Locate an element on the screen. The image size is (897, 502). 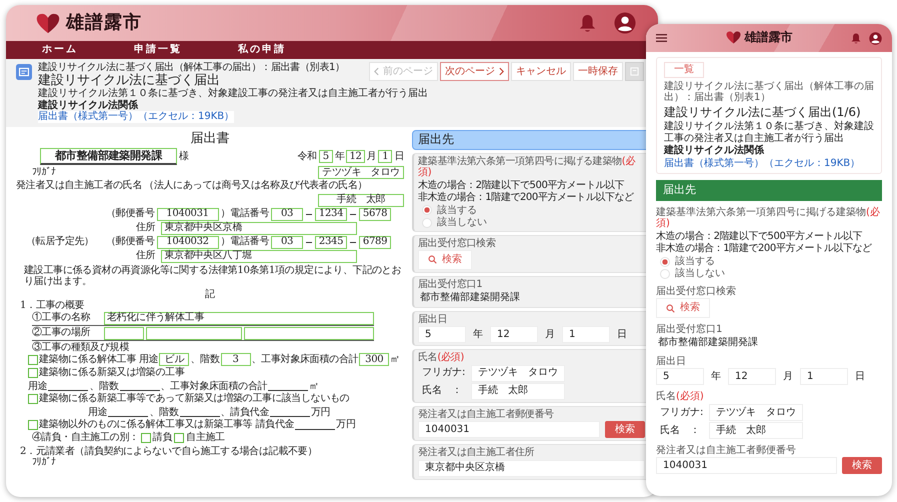
unit-label: 日 is located at coordinates (860, 377).